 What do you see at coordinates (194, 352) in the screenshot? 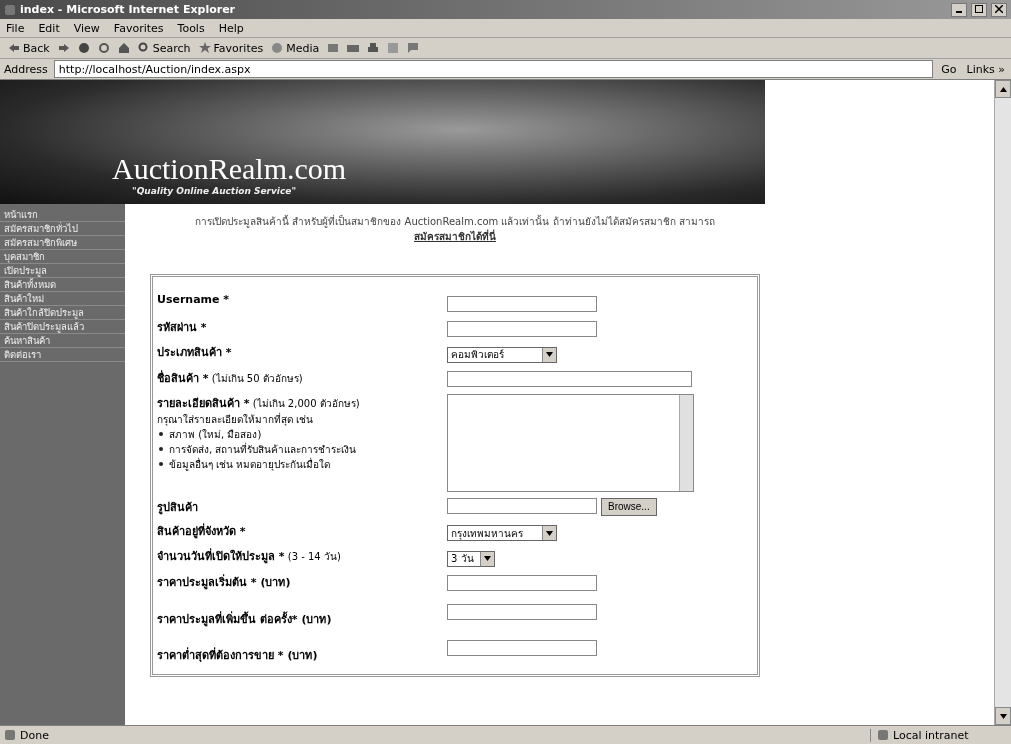
I see `field-label: ประเภทสินค้า *` at bounding box center [194, 352].